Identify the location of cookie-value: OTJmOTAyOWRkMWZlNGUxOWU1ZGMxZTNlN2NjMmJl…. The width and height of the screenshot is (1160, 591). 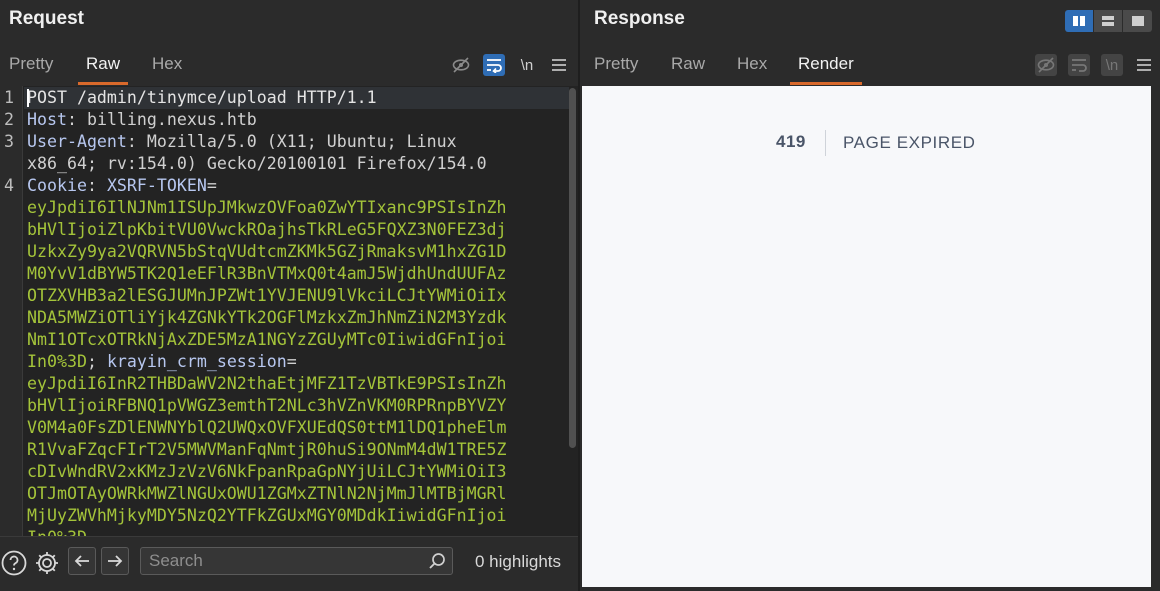
(267, 493).